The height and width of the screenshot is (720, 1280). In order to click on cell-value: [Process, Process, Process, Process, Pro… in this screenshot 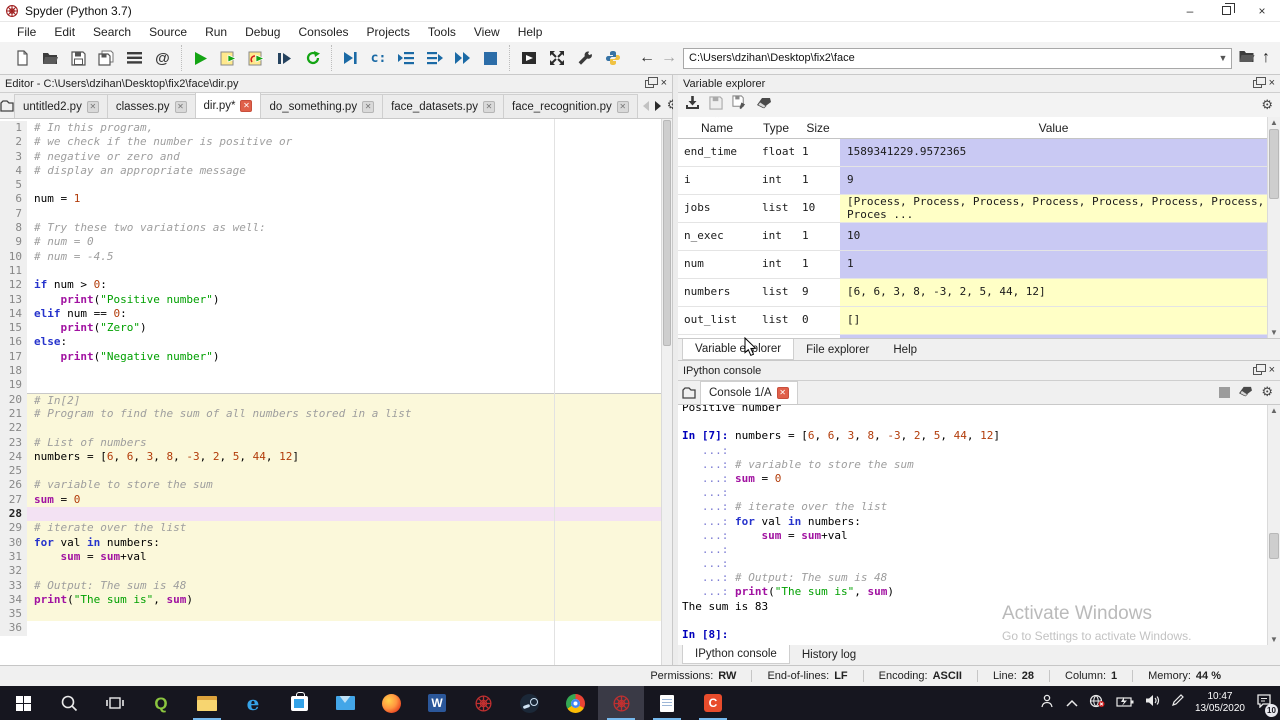, I will do `click(1053, 208)`.